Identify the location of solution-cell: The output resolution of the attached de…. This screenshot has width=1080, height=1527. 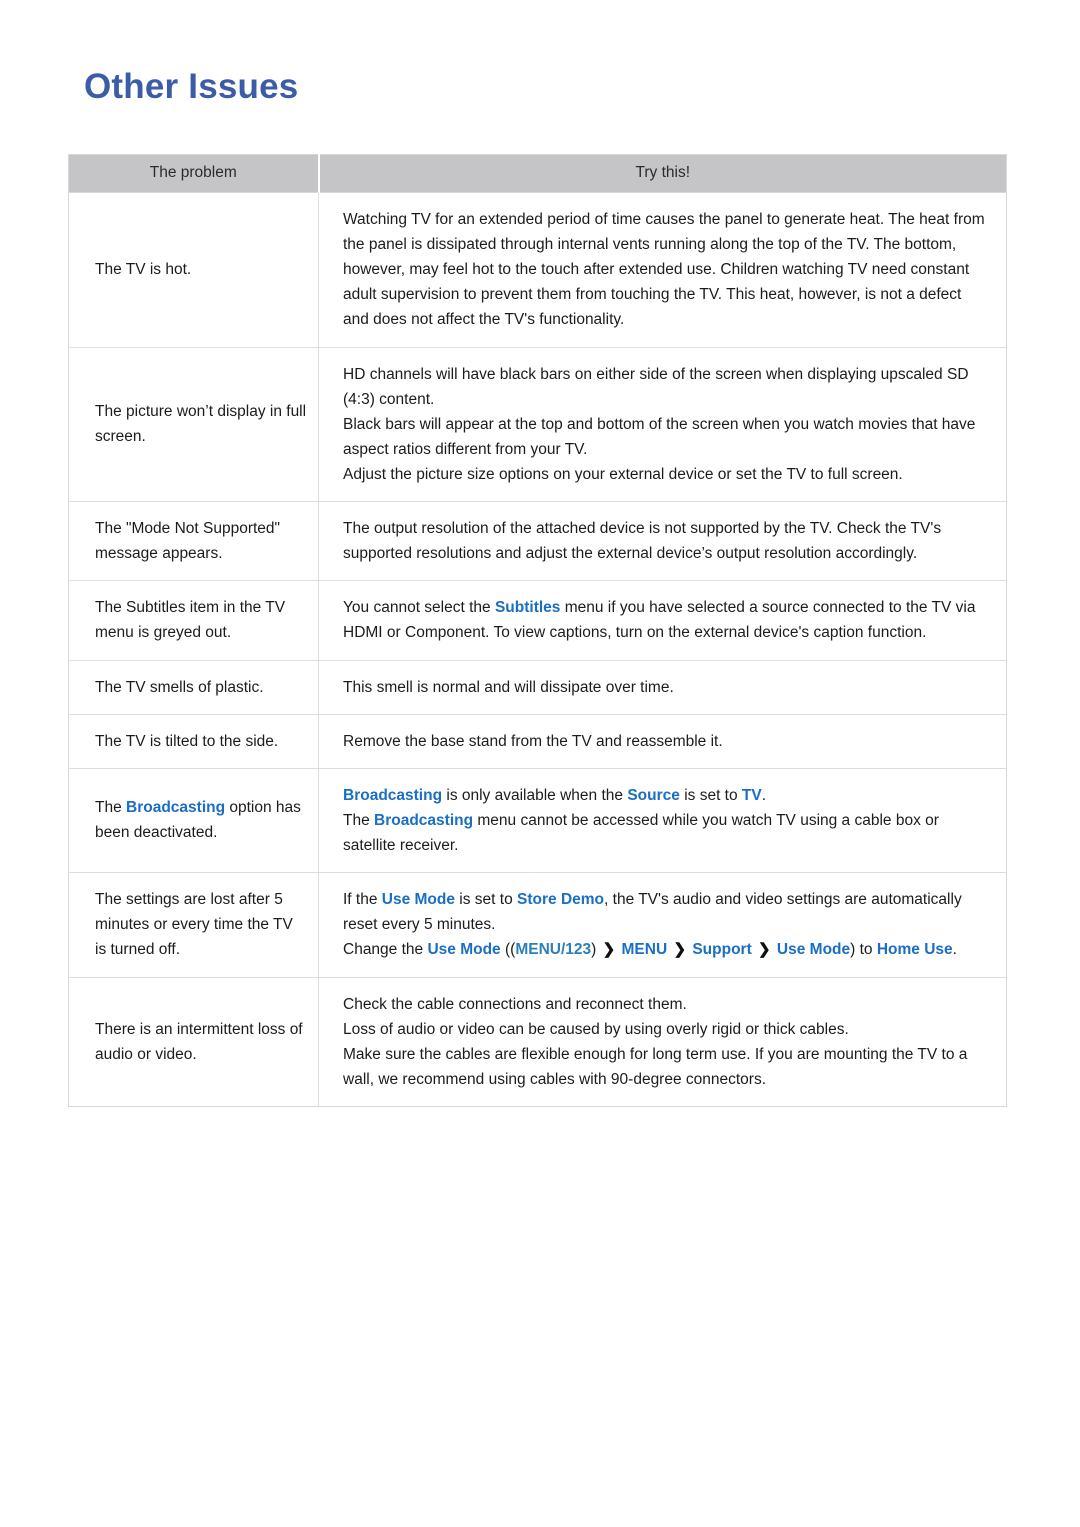
(662, 541).